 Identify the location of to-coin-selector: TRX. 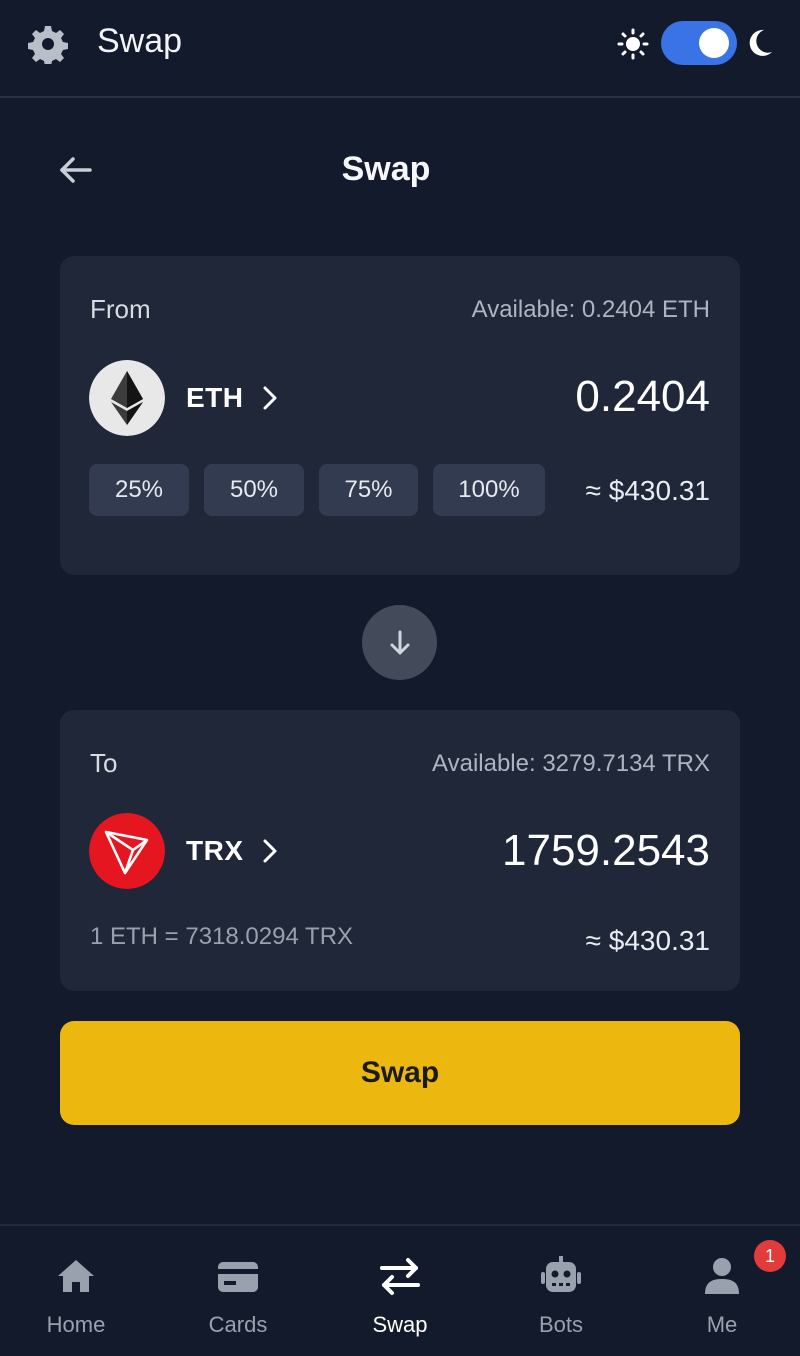
(215, 851).